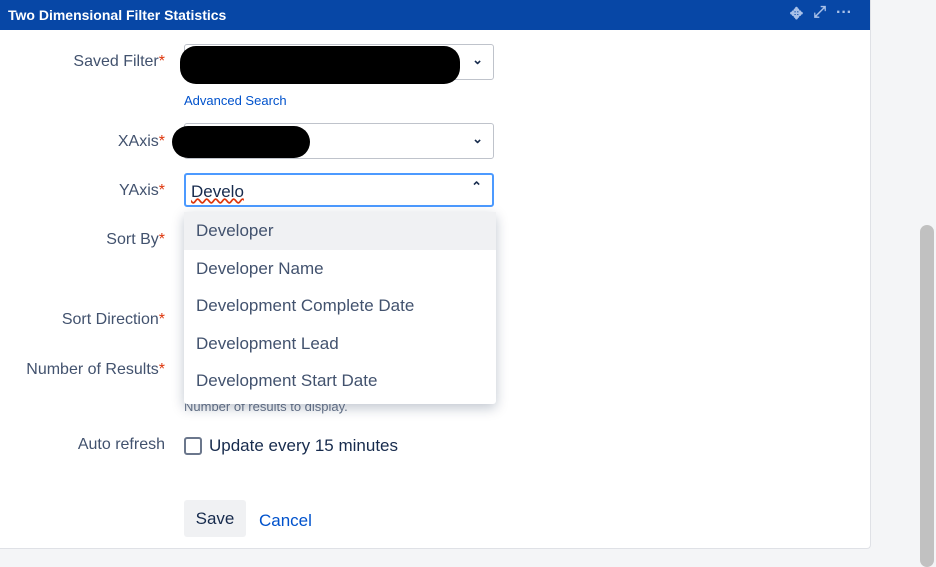 The height and width of the screenshot is (567, 936). Describe the element at coordinates (476, 186) in the screenshot. I see `chevron-up-icon: ⌃` at that location.